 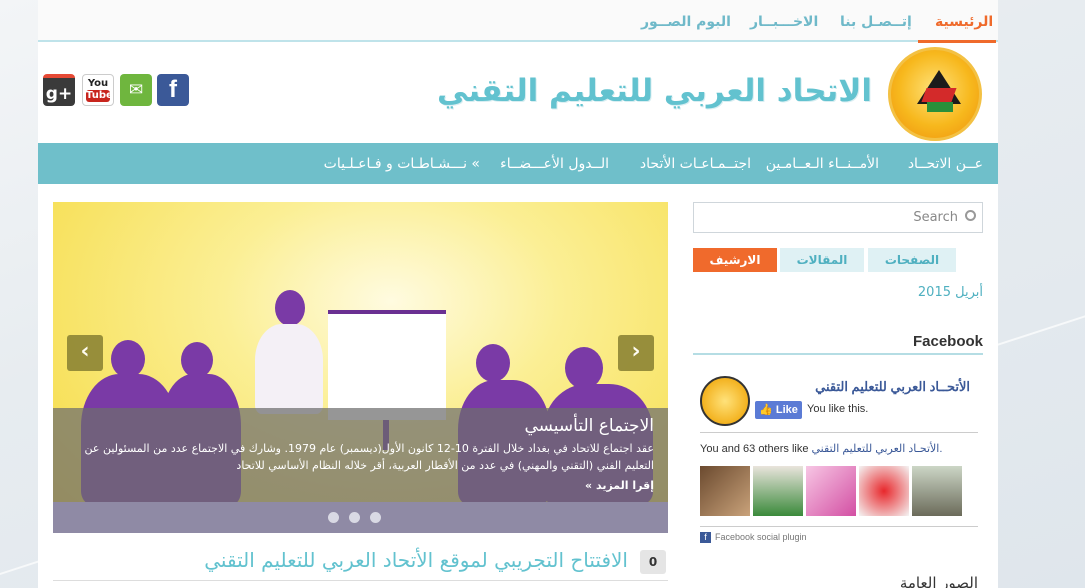 What do you see at coordinates (705, 538) in the screenshot?
I see `facebook-small-icon: f` at bounding box center [705, 538].